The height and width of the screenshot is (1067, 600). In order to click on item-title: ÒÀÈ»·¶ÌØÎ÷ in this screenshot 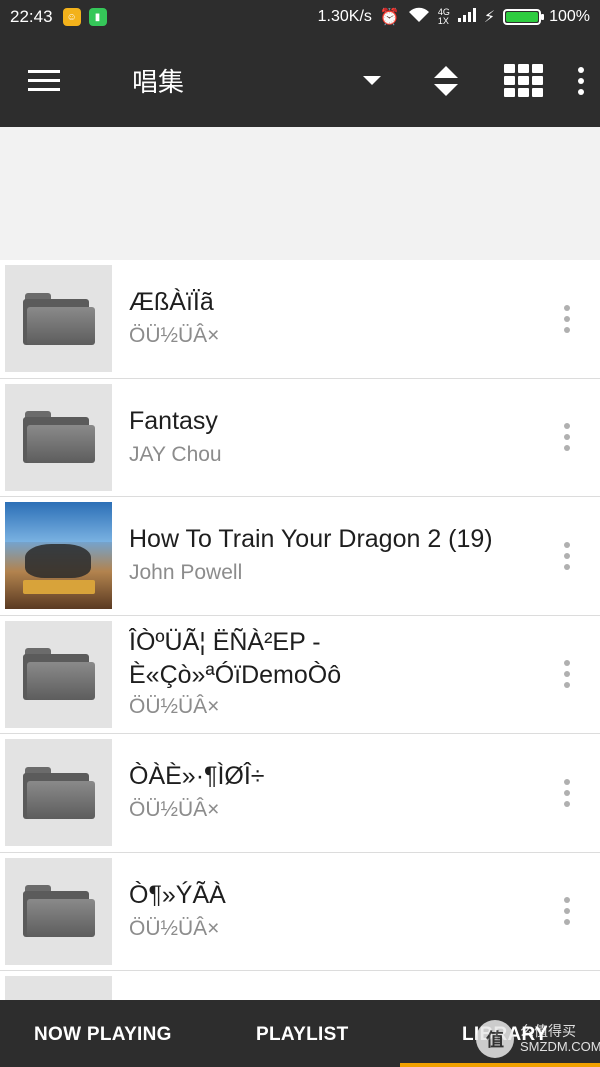, I will do `click(197, 776)`.